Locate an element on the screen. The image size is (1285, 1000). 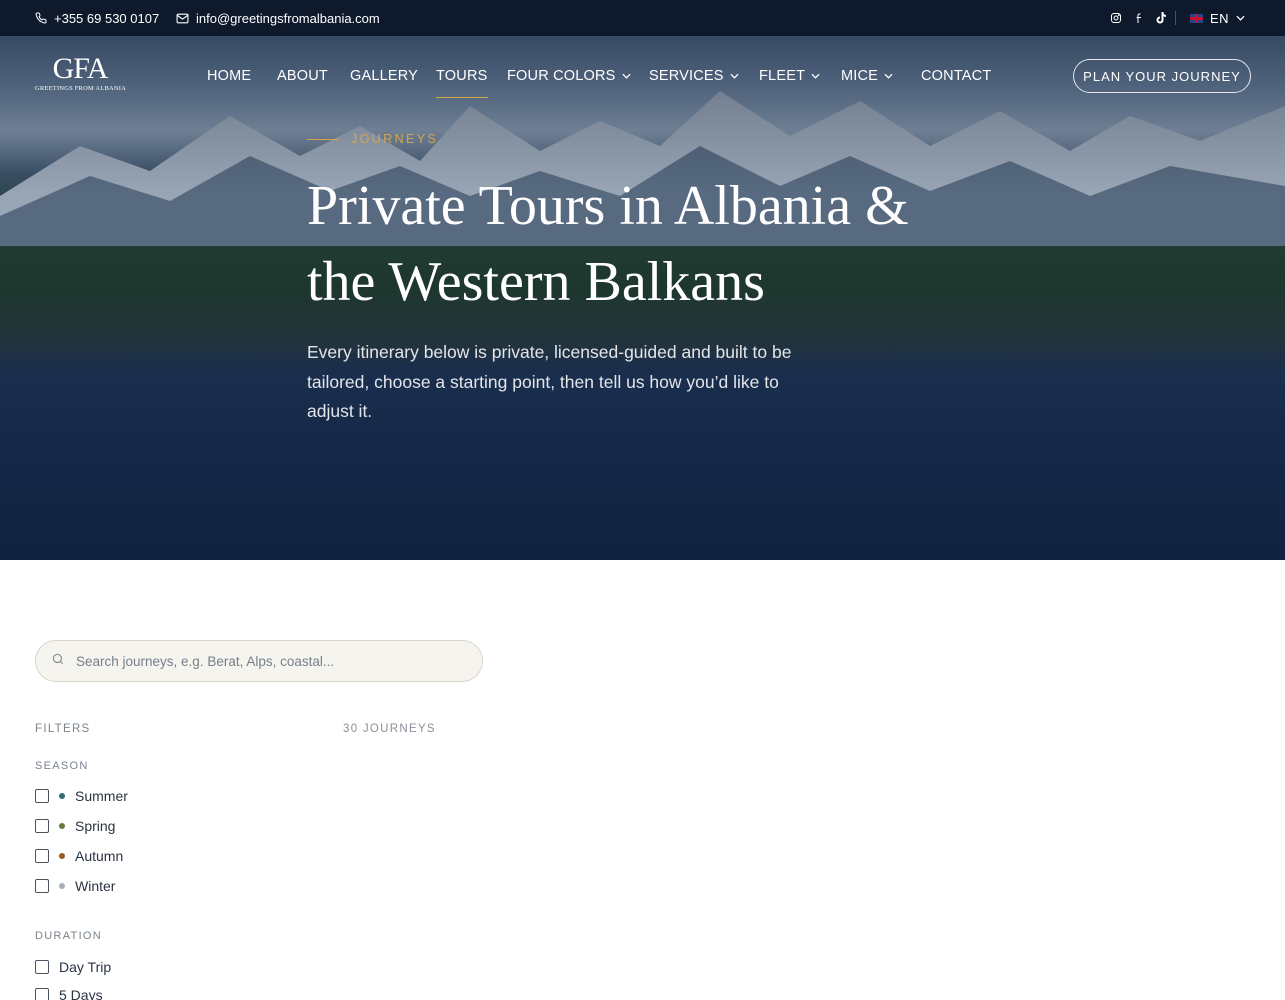
nav-tours: TOURS is located at coordinates (462, 81).